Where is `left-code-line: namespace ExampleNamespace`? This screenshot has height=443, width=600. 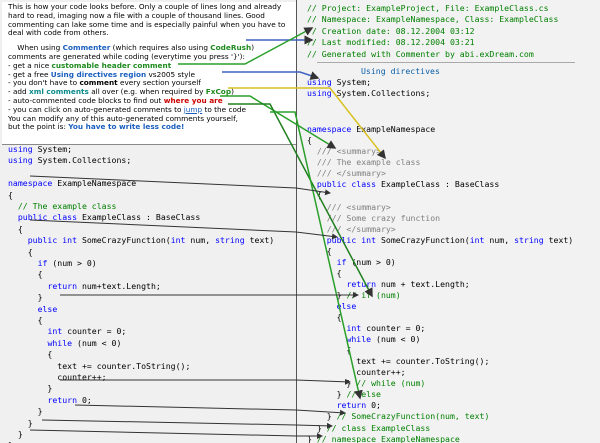
left-code-line: namespace ExampleNamespace is located at coordinates (72, 183).